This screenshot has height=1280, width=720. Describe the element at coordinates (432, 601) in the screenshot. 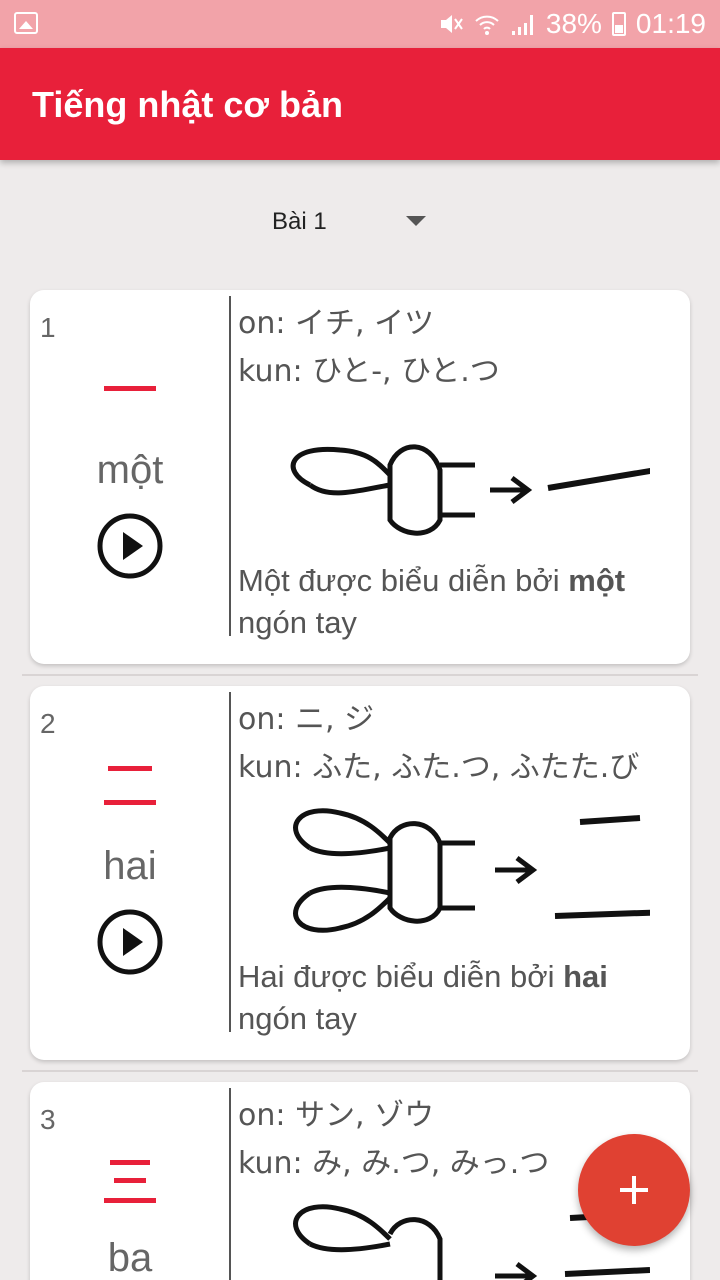

I see `kanji-description: Một được biểu diễn bởi một ngón tay` at that location.